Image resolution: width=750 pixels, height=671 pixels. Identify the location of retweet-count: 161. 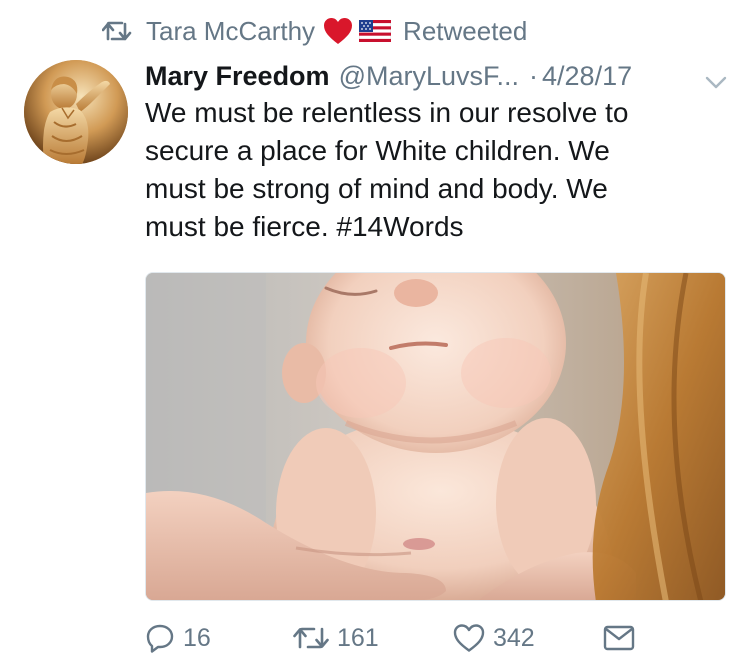
(358, 637).